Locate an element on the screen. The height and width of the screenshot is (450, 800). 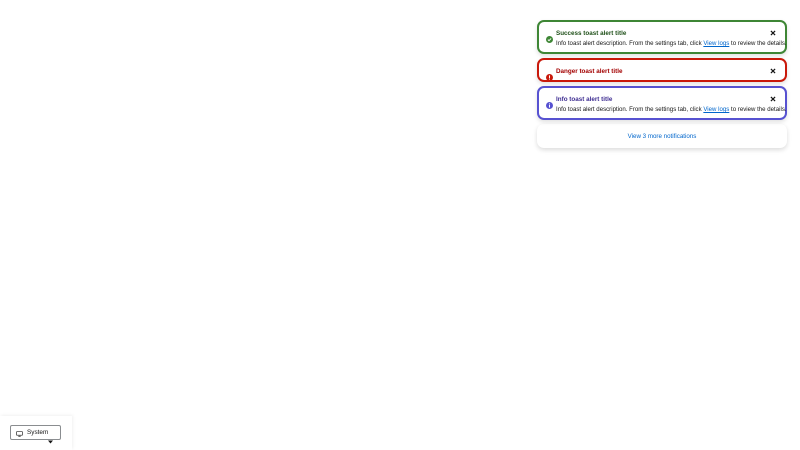
toast-title: Success toast alert title is located at coordinates (591, 33).